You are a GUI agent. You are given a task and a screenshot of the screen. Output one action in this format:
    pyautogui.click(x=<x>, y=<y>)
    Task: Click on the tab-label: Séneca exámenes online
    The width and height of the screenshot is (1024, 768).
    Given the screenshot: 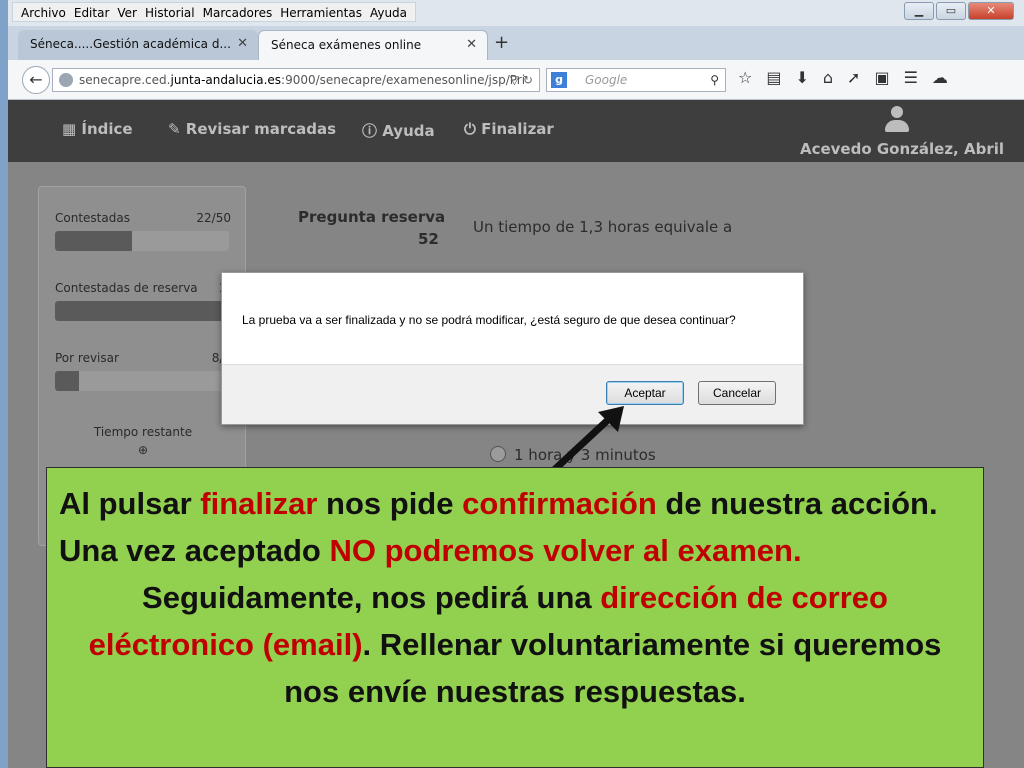 What is the action you would take?
    pyautogui.click(x=346, y=45)
    